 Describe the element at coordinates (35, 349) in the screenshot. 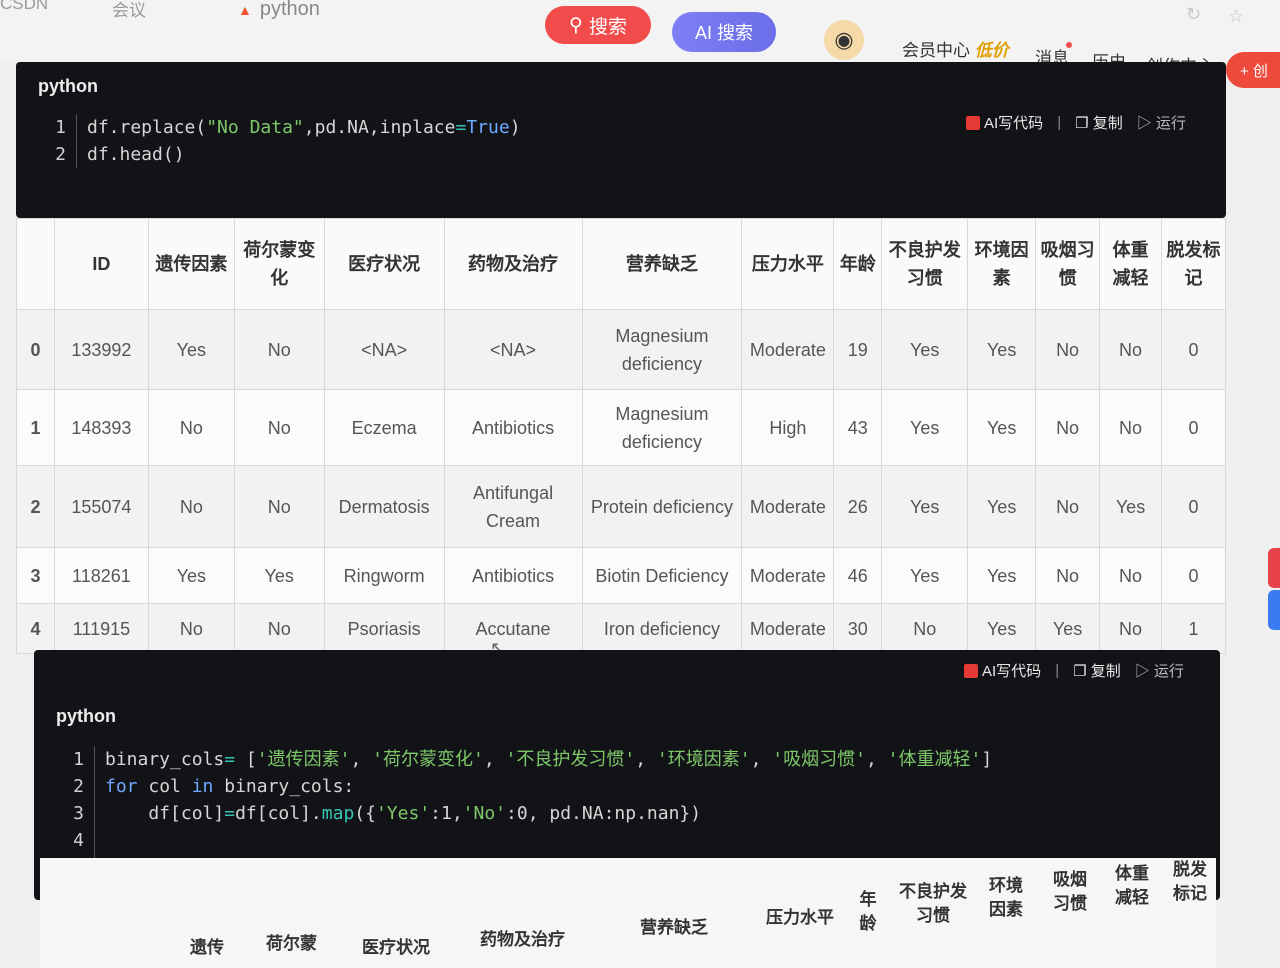

I see `row-index: 0` at that location.